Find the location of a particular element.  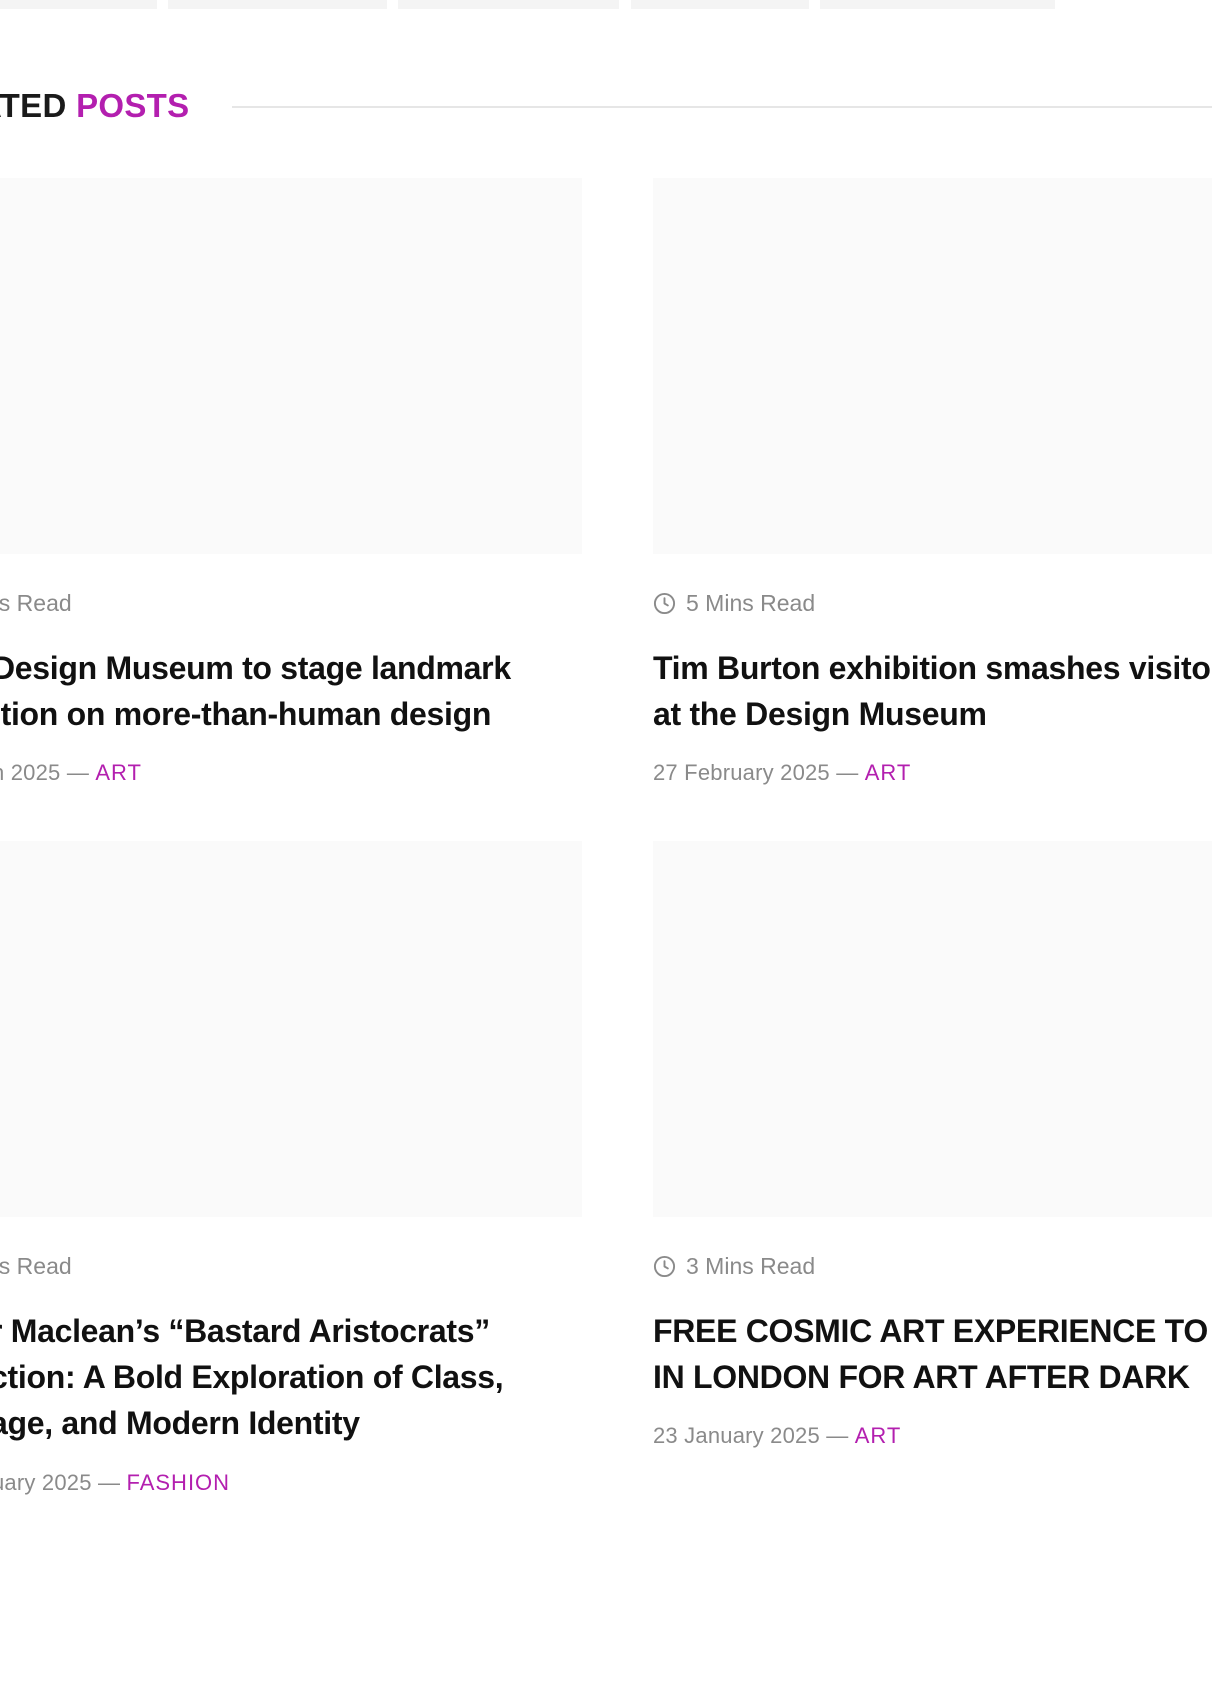

section-heading: ATED POSTS is located at coordinates (606, 106).